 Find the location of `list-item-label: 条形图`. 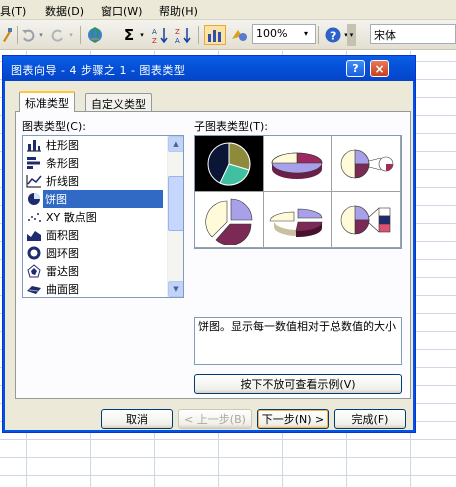

list-item-label: 条形图 is located at coordinates (62, 163).